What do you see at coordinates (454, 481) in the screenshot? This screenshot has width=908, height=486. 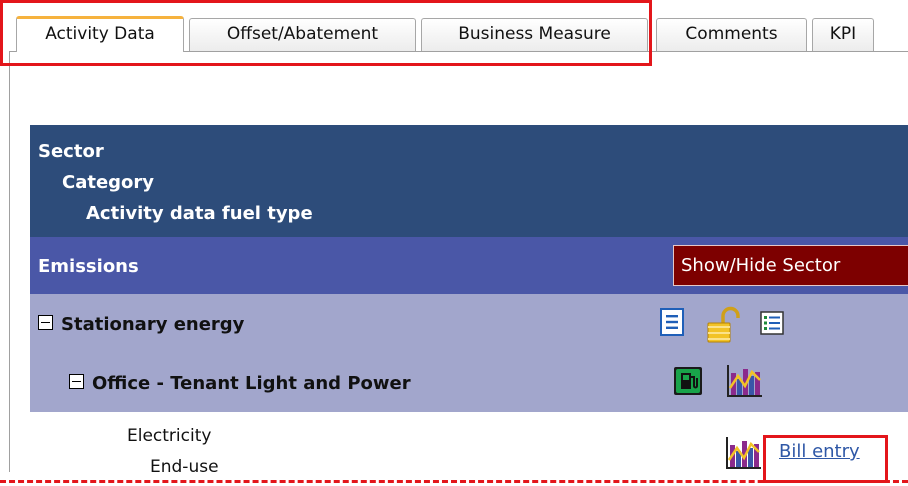 I see `dashed-separator` at bounding box center [454, 481].